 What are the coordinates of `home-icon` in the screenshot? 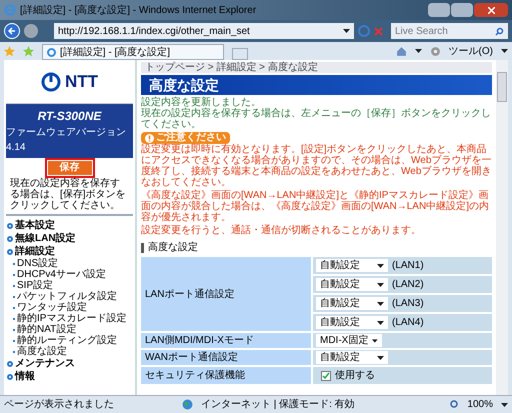 It's located at (401, 51).